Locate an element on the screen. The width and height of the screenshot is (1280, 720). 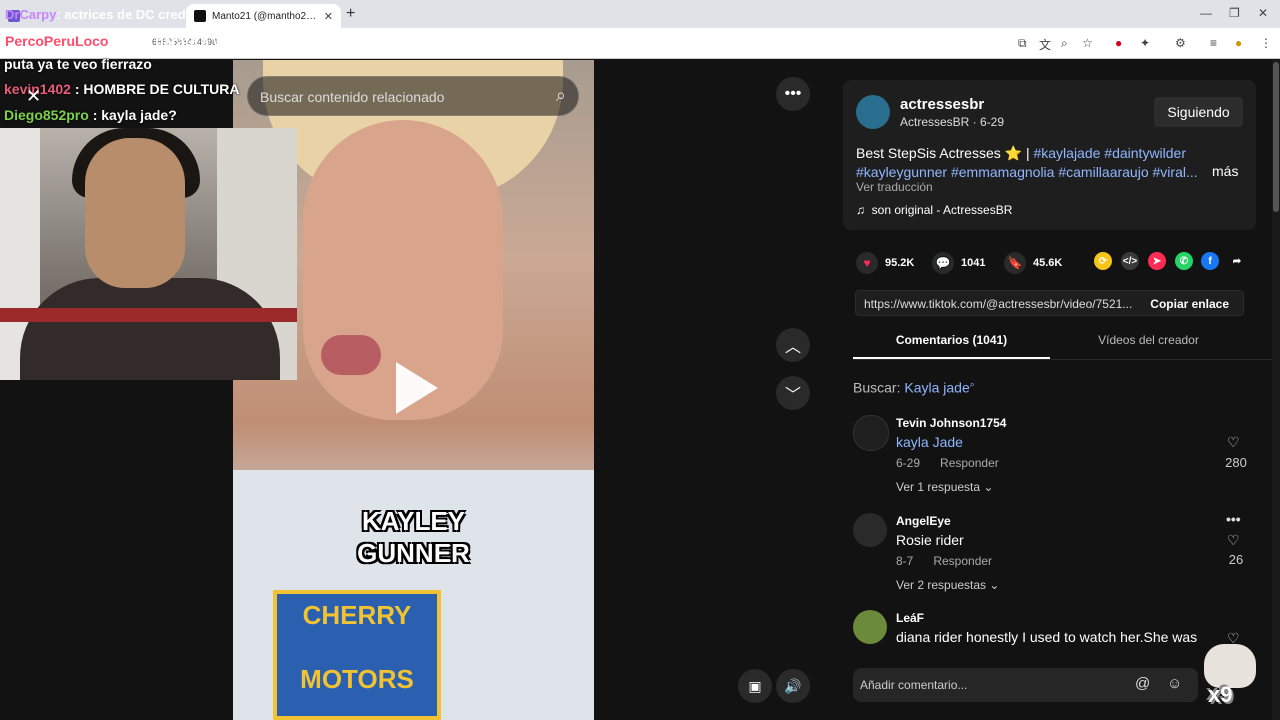
scrollbar is located at coordinates (1276, 390).